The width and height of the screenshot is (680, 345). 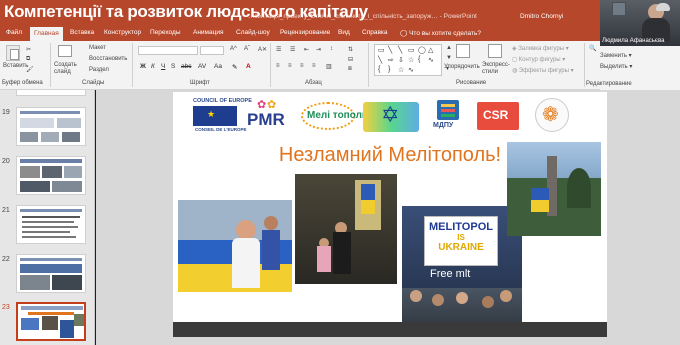 I want to click on section-button: Раздел, so click(x=99, y=70).